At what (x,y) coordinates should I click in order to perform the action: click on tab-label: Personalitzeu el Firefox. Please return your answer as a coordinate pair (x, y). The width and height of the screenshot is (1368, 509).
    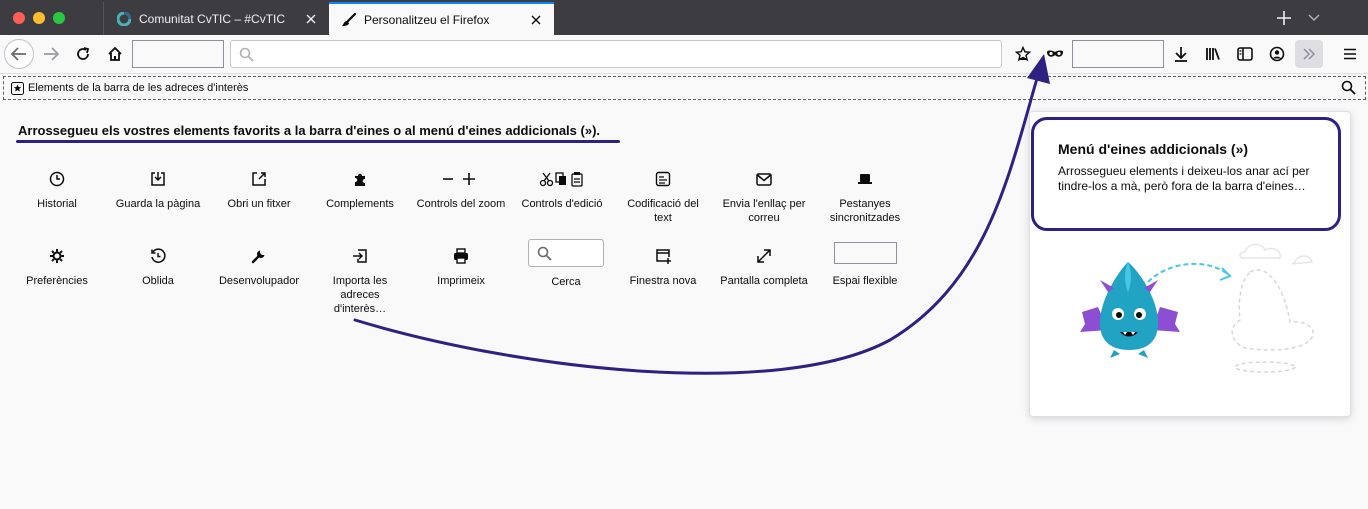
    Looking at the image, I should click on (427, 19).